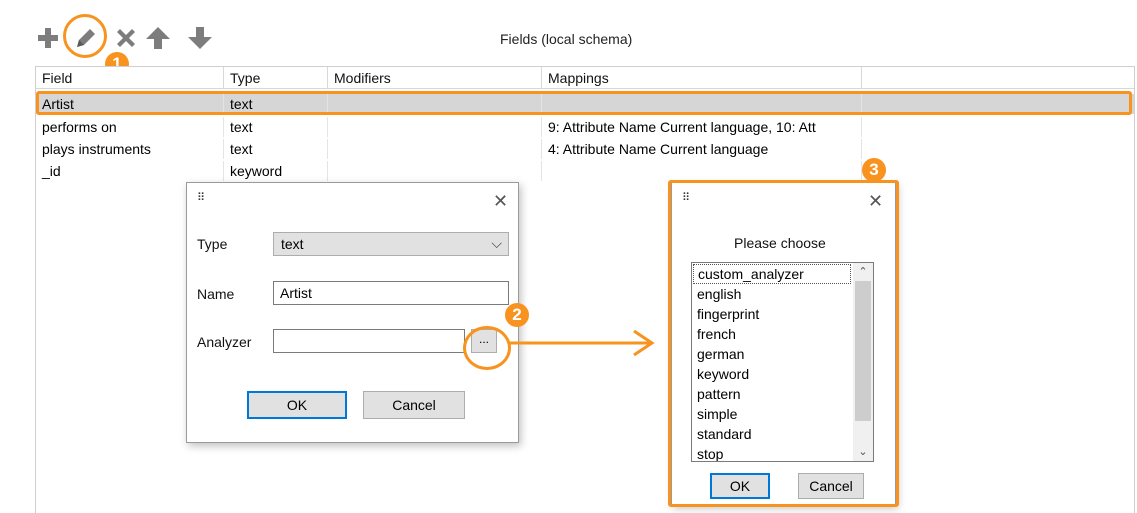  I want to click on cell-mappings: 4: Attribute Name Current language, so click(702, 149).